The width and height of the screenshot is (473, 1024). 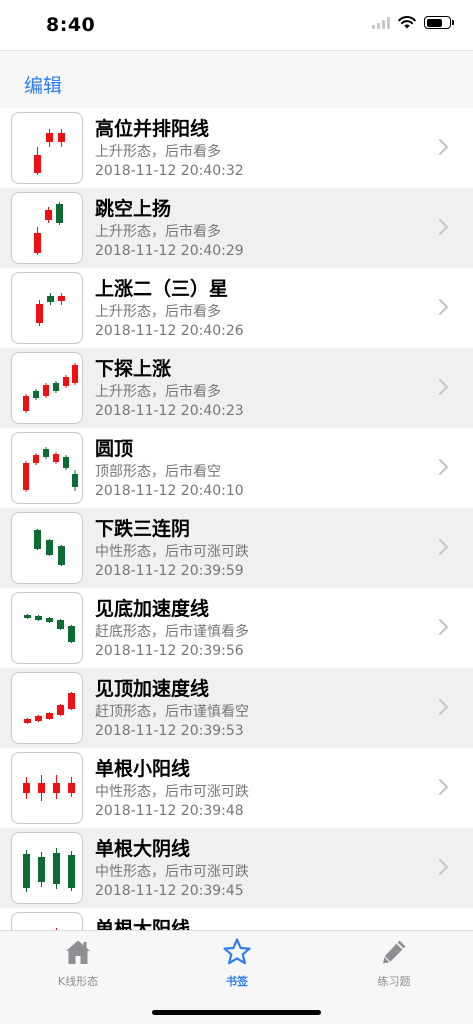 What do you see at coordinates (236, 308) in the screenshot?
I see `list-item: 上涨二（三）星上升形态，后市看多 2018-11-12 20:40:26` at bounding box center [236, 308].